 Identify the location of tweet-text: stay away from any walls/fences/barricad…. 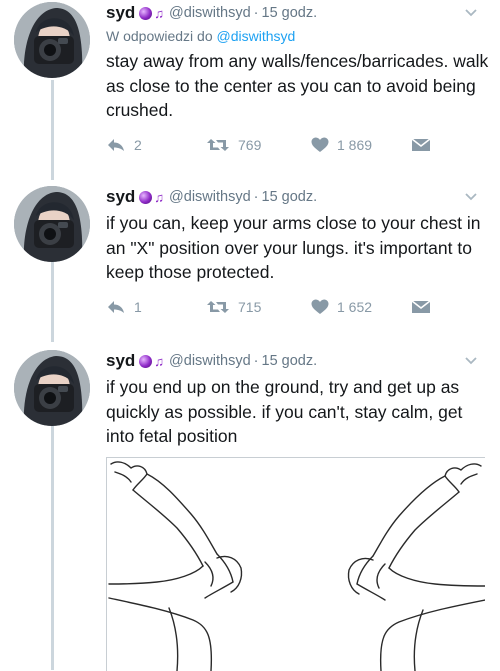
(297, 85).